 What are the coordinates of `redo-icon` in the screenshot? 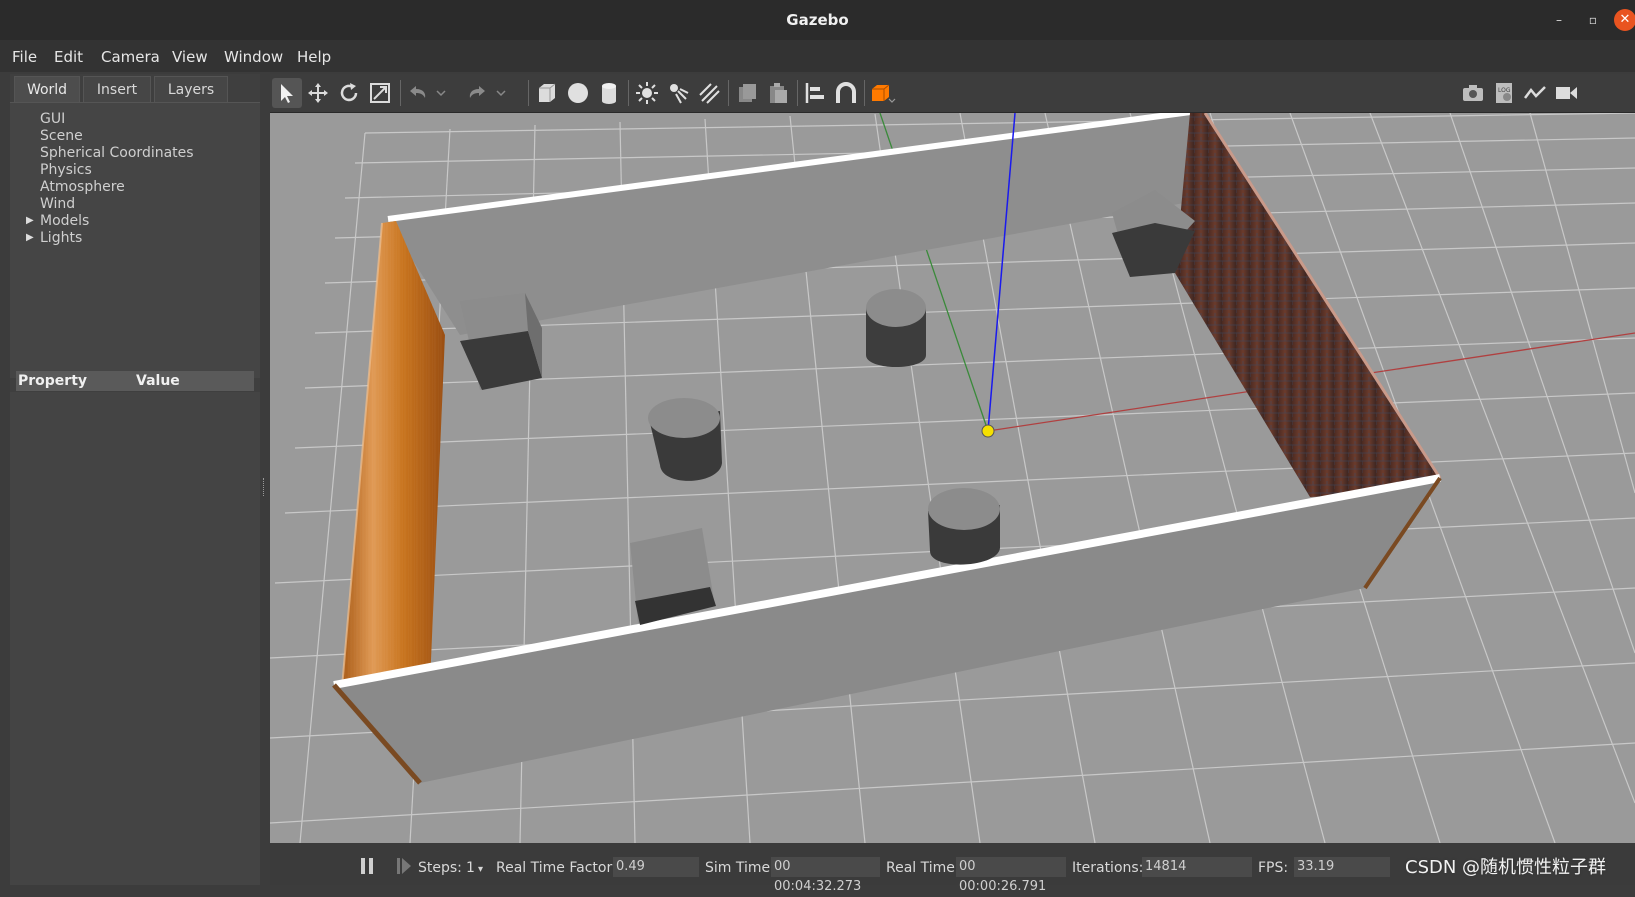 It's located at (477, 93).